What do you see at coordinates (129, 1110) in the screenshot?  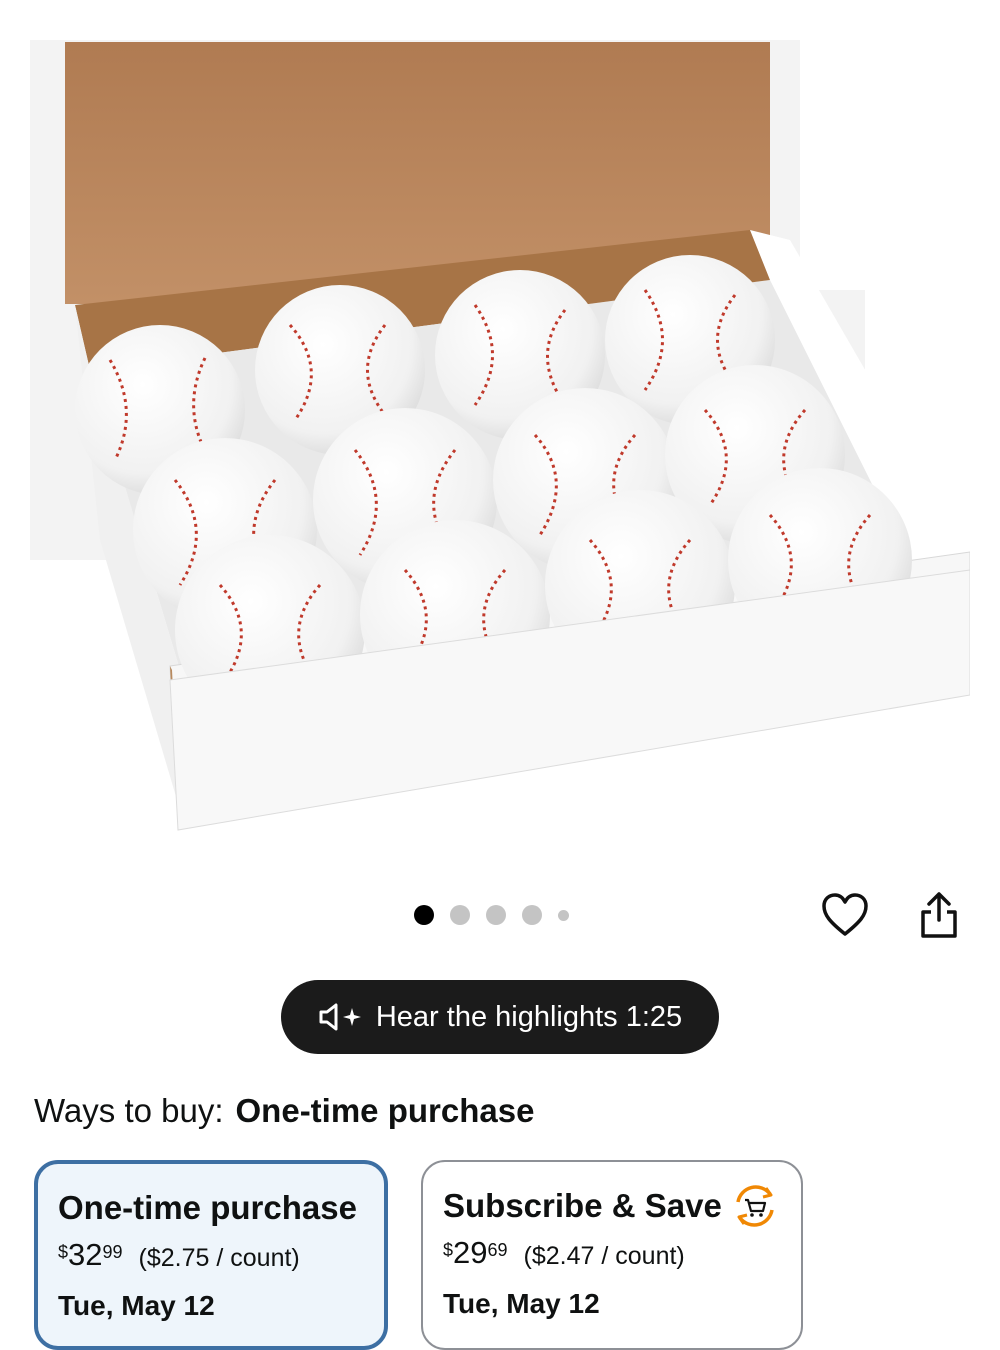 I see `ways-to-buy-prefix: Ways to buy:` at bounding box center [129, 1110].